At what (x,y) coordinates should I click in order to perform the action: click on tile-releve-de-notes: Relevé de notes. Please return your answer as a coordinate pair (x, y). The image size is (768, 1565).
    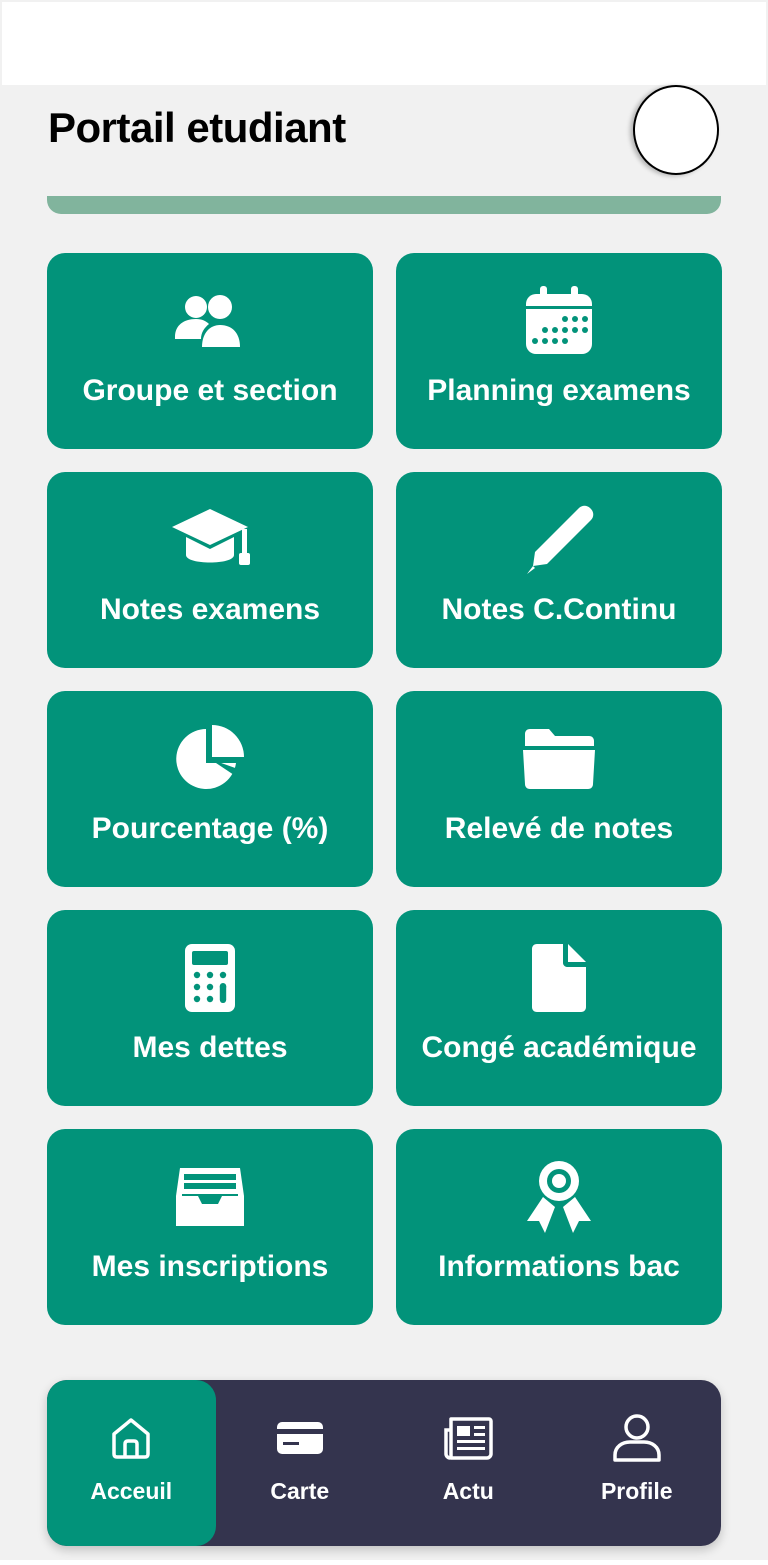
    Looking at the image, I should click on (559, 789).